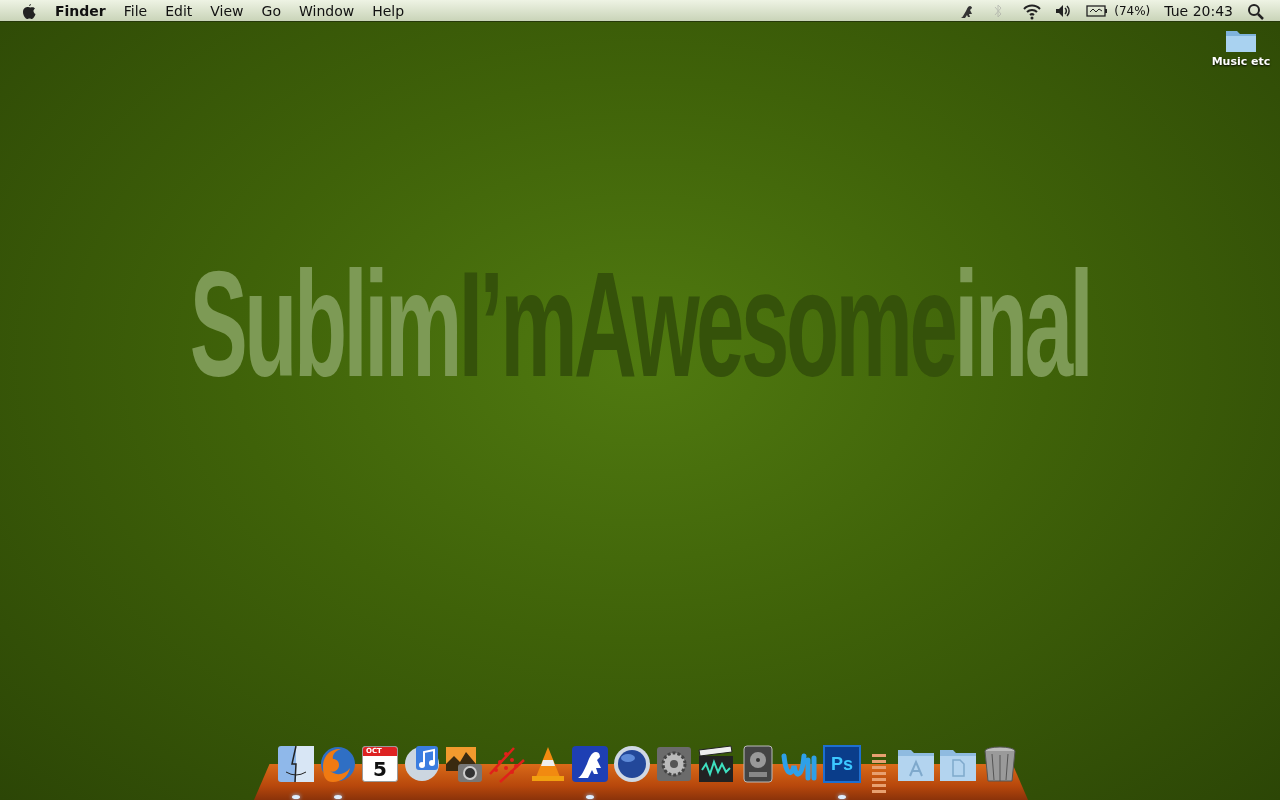 This screenshot has width=1280, height=800. What do you see at coordinates (179, 11) in the screenshot?
I see `menu-item: Edit` at bounding box center [179, 11].